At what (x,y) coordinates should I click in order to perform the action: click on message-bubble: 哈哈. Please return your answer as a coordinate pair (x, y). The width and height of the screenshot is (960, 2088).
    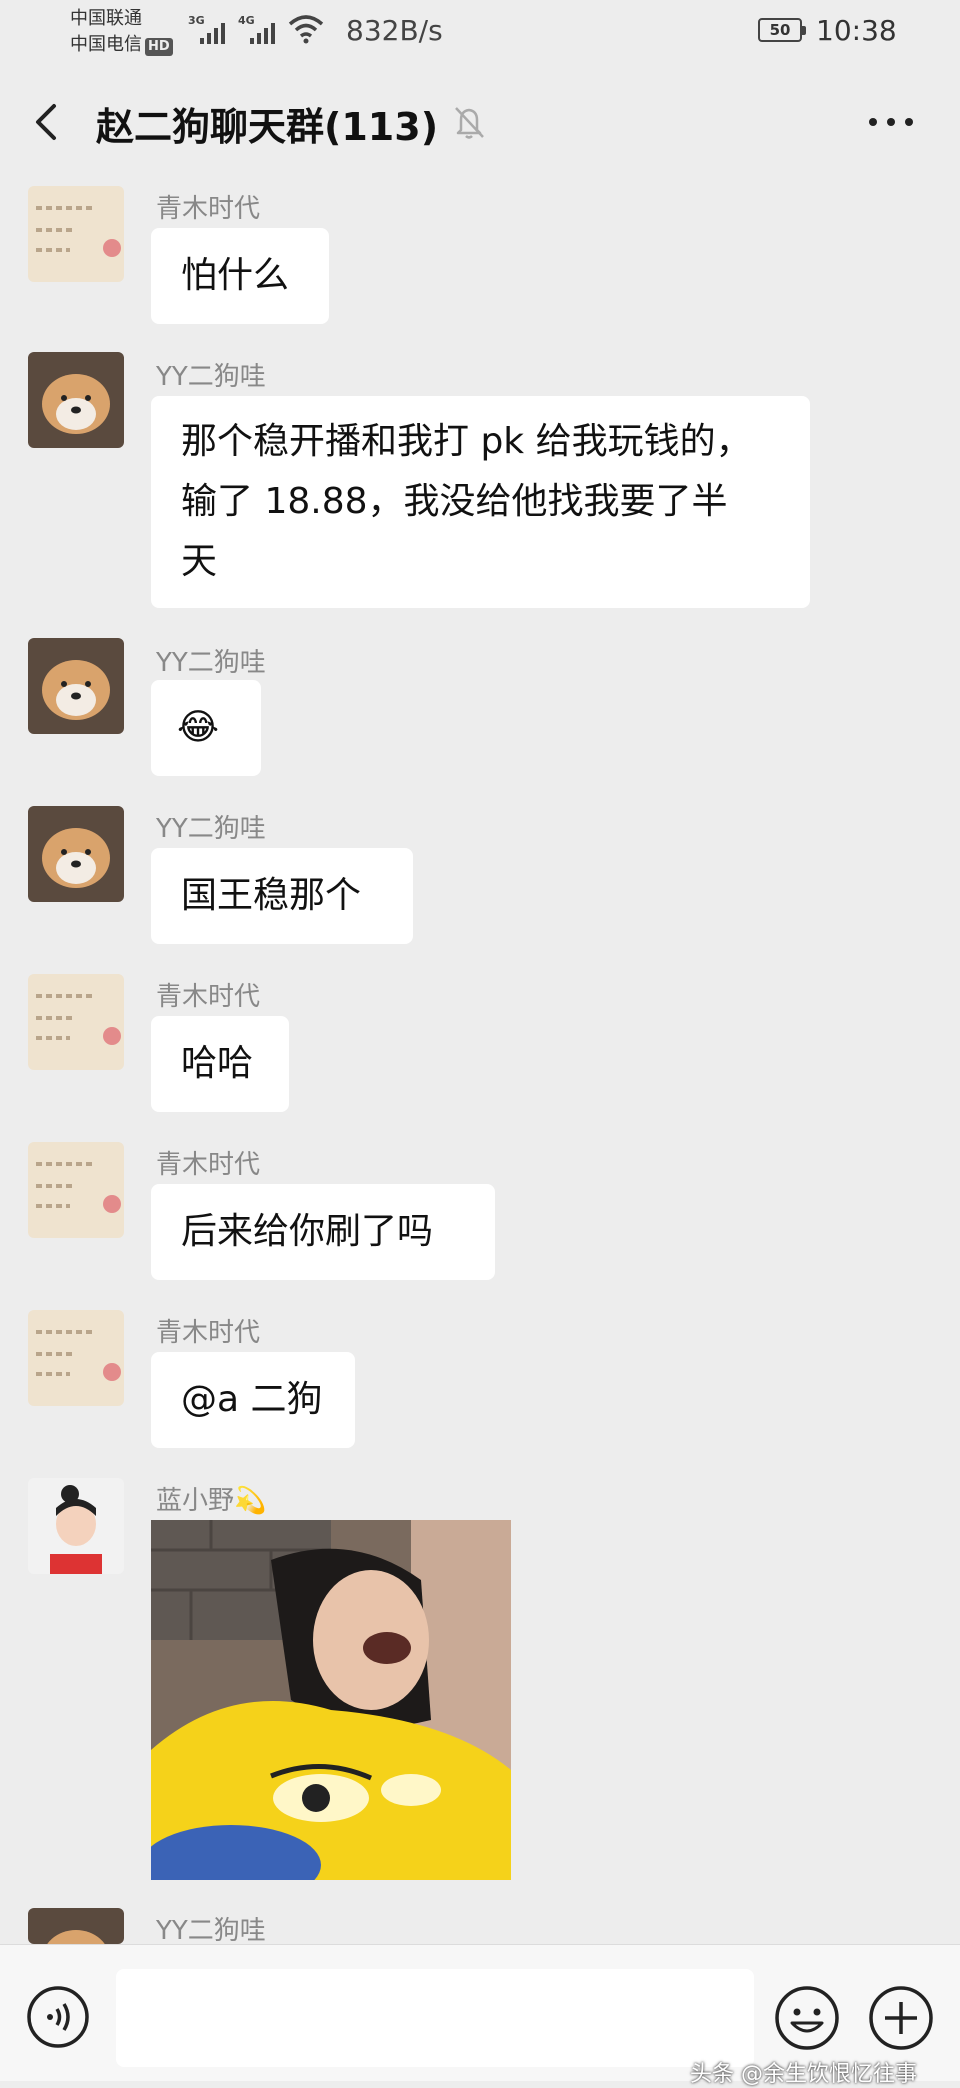
    Looking at the image, I should click on (220, 1064).